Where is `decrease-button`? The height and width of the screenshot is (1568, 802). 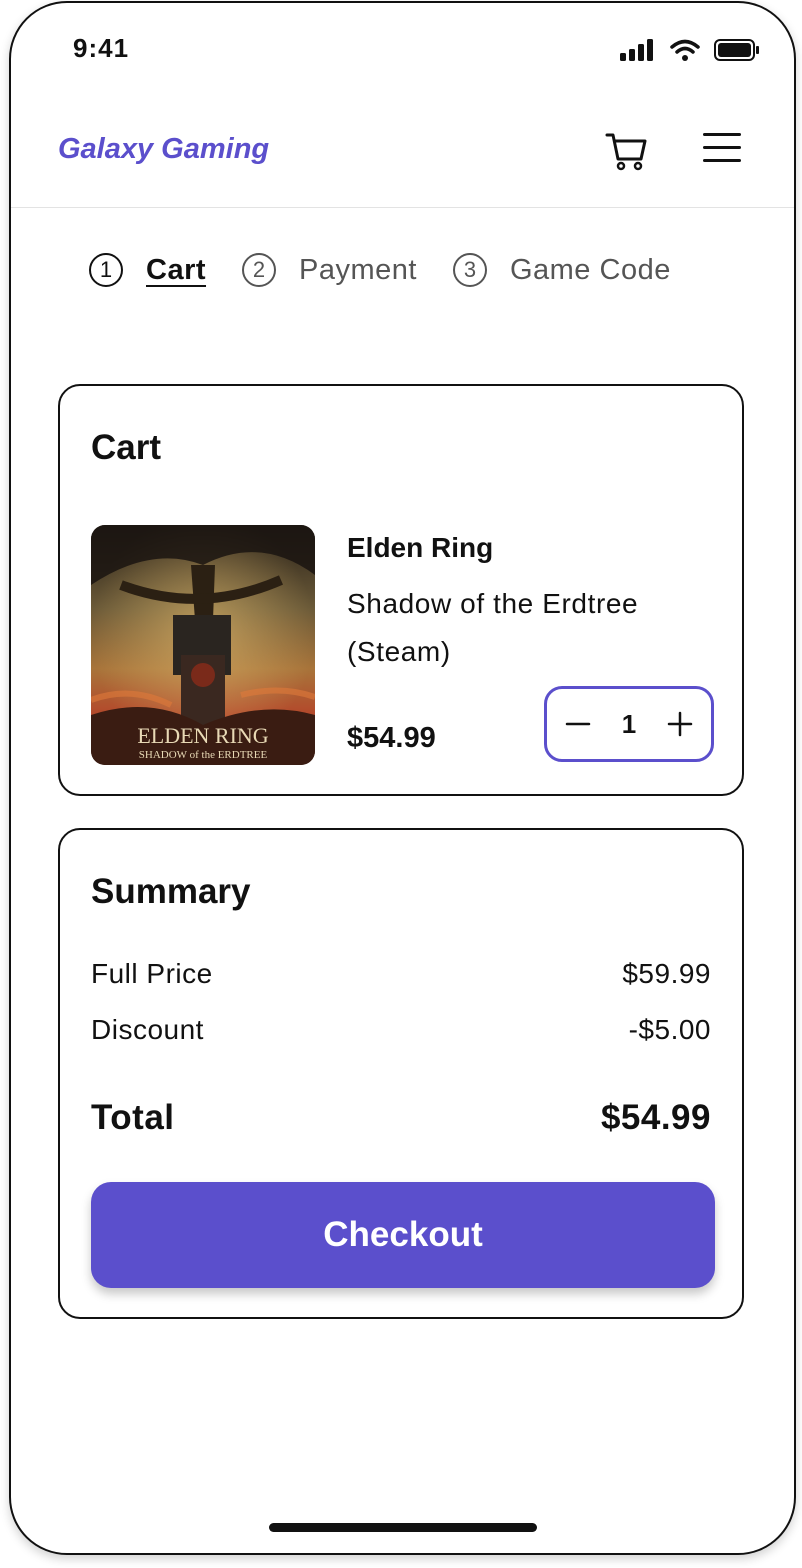 decrease-button is located at coordinates (578, 724).